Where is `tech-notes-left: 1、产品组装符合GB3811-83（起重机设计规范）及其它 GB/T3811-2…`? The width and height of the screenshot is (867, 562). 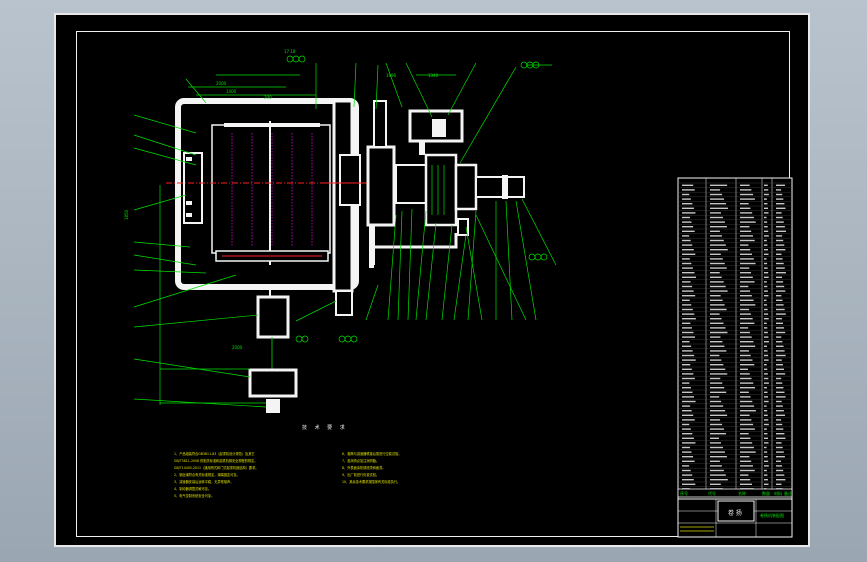 tech-notes-left: 1、产品组装符合GB3811-83（起重机设计规范）及其它 GB/T3811-2… is located at coordinates (216, 474).